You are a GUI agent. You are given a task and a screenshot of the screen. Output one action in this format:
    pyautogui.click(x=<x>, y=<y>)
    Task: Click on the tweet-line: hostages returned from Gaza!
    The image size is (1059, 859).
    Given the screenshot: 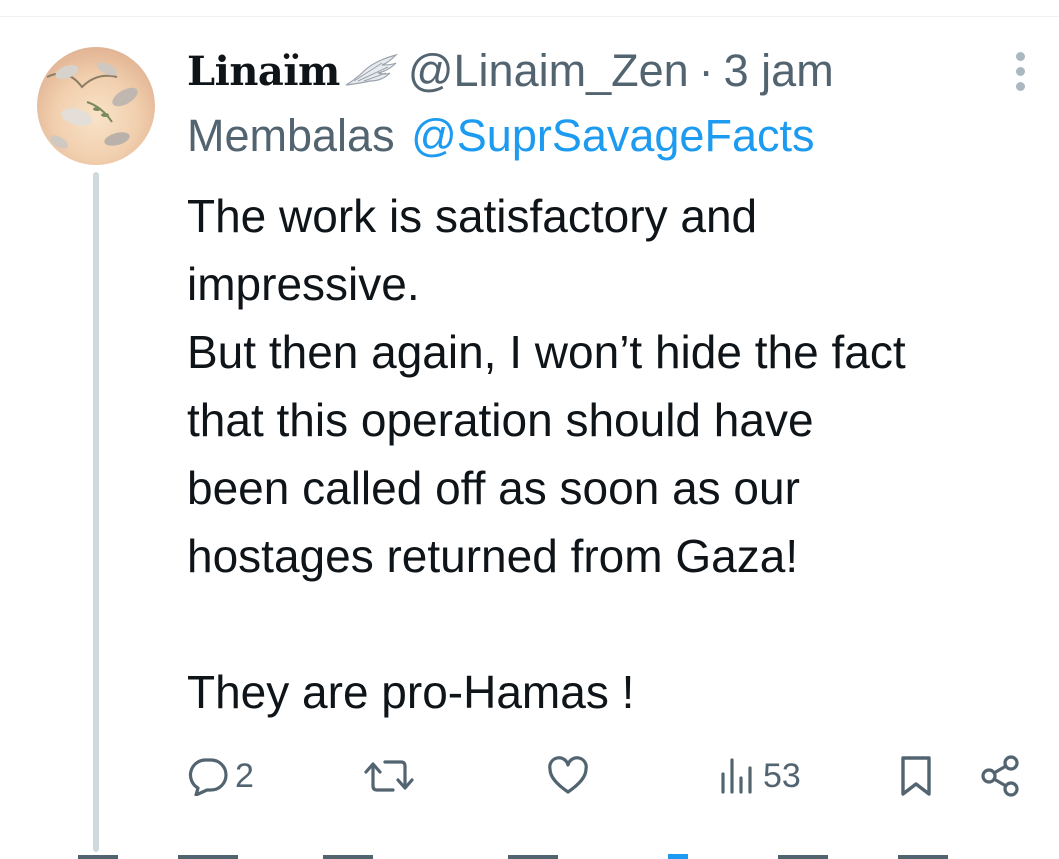 What is the action you would take?
    pyautogui.click(x=493, y=556)
    